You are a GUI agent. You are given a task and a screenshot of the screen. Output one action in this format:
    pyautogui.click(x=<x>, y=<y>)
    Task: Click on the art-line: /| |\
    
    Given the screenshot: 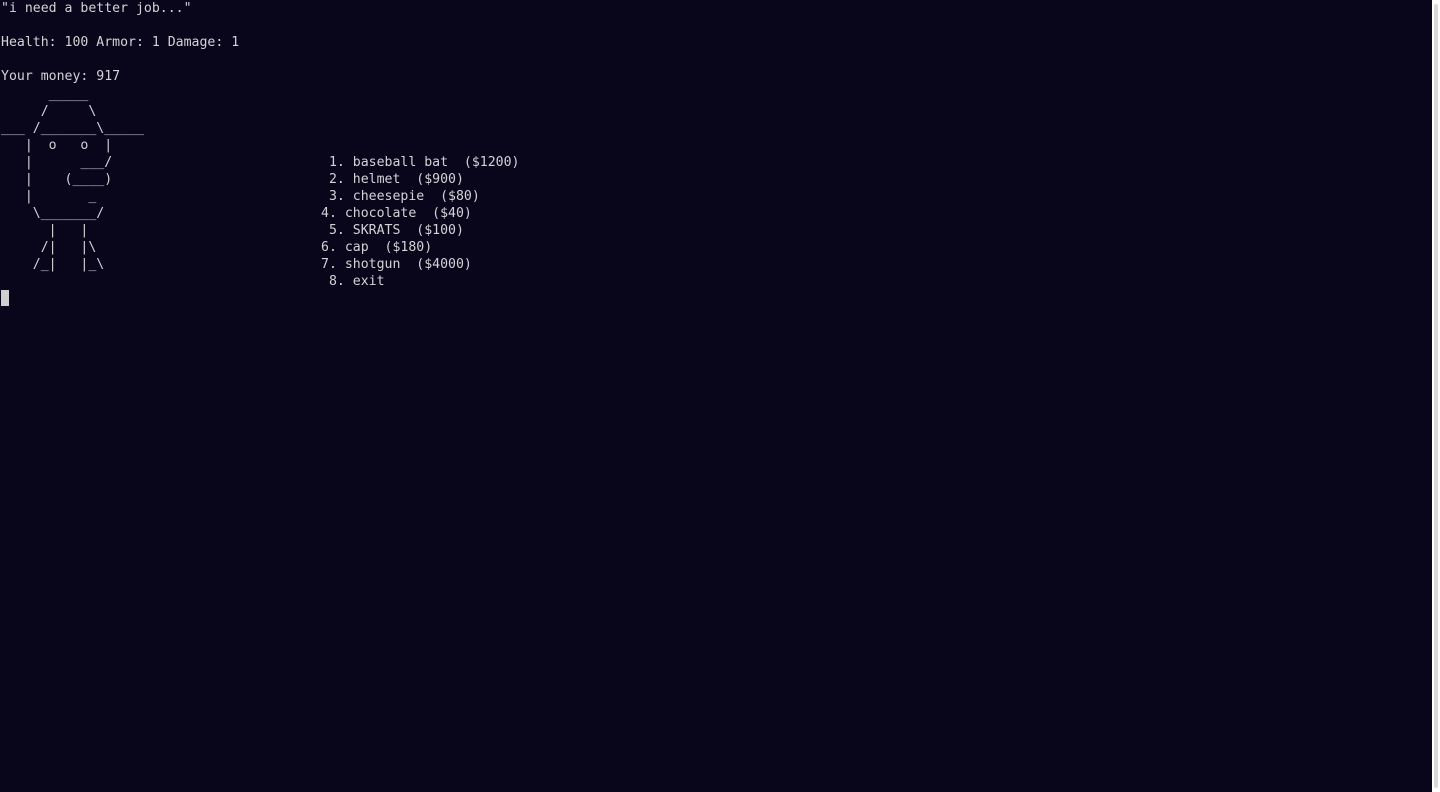 What is the action you would take?
    pyautogui.click(x=49, y=247)
    